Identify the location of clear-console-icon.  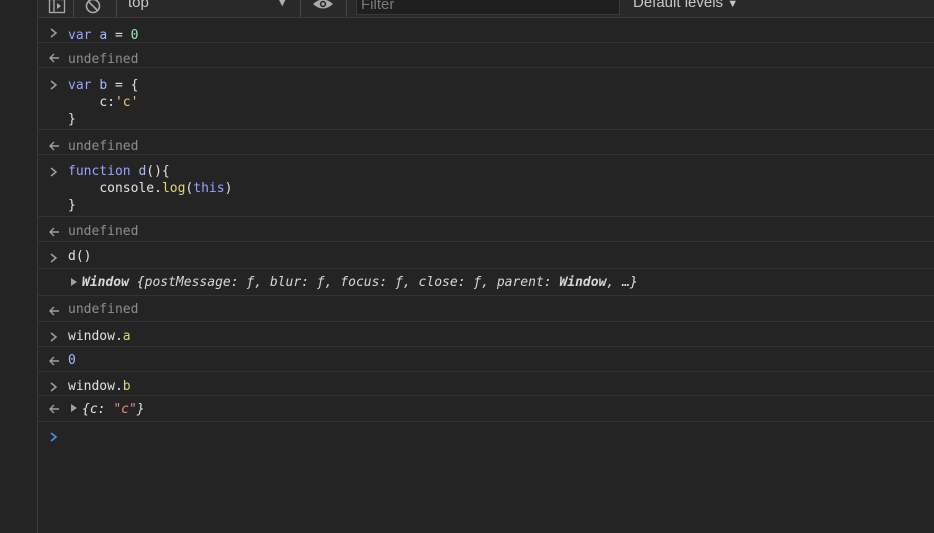
(93, 8).